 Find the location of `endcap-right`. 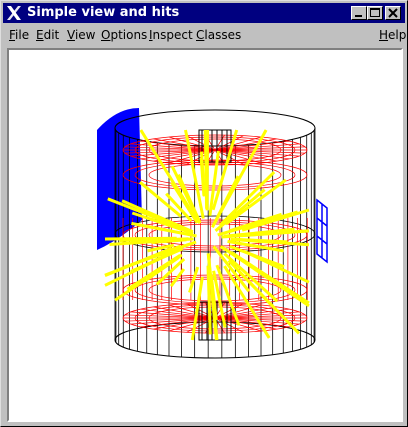

endcap-right is located at coordinates (322, 231).